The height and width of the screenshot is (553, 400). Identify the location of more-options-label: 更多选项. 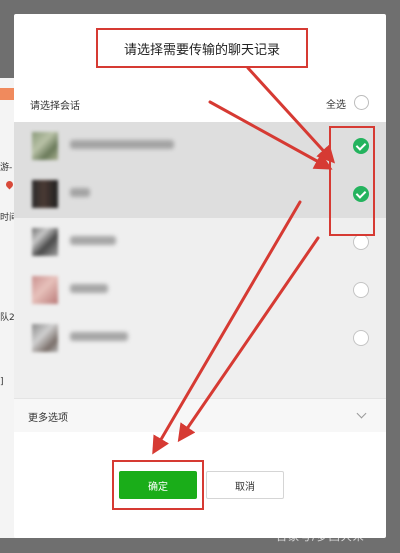
(48, 418).